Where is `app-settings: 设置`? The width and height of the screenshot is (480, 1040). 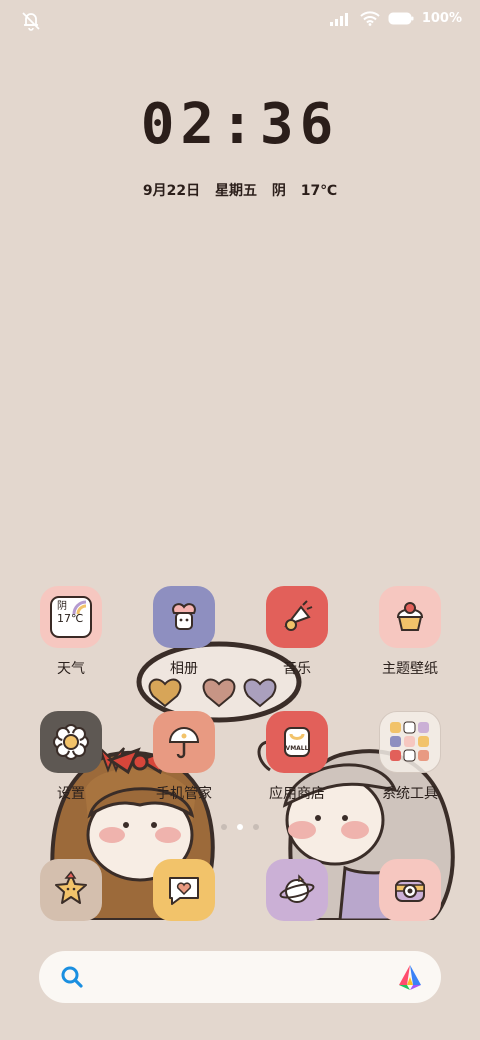 app-settings: 设置 is located at coordinates (71, 757).